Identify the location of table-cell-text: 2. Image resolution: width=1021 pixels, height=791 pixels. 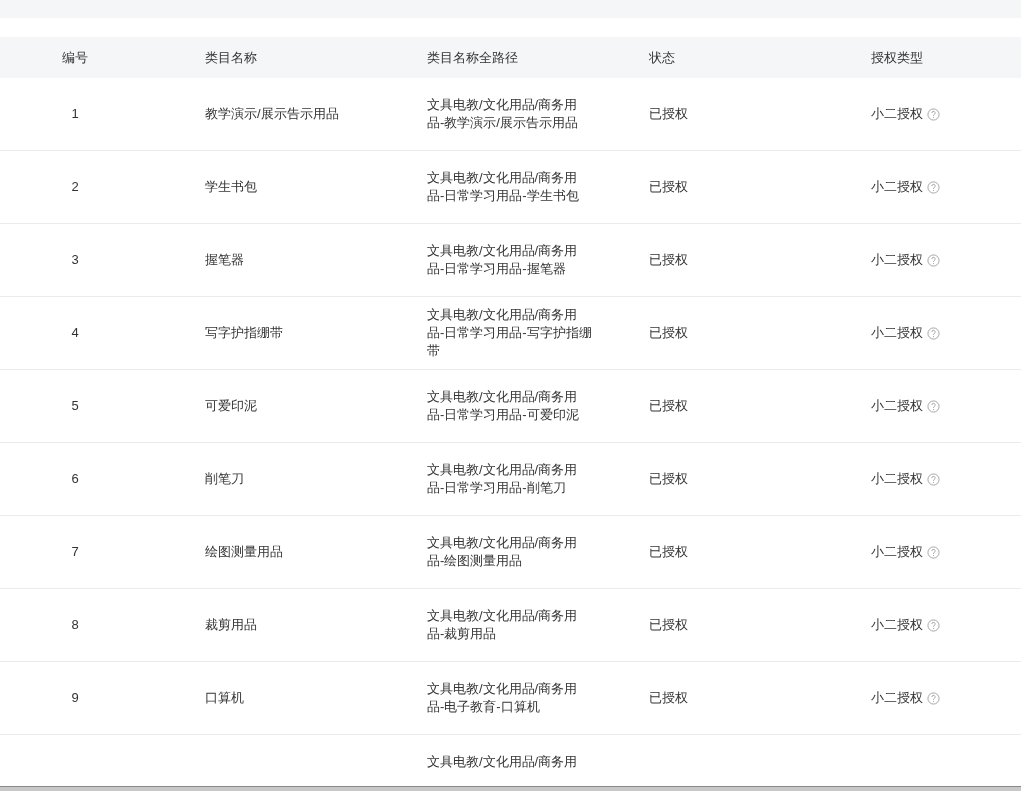
(75, 187).